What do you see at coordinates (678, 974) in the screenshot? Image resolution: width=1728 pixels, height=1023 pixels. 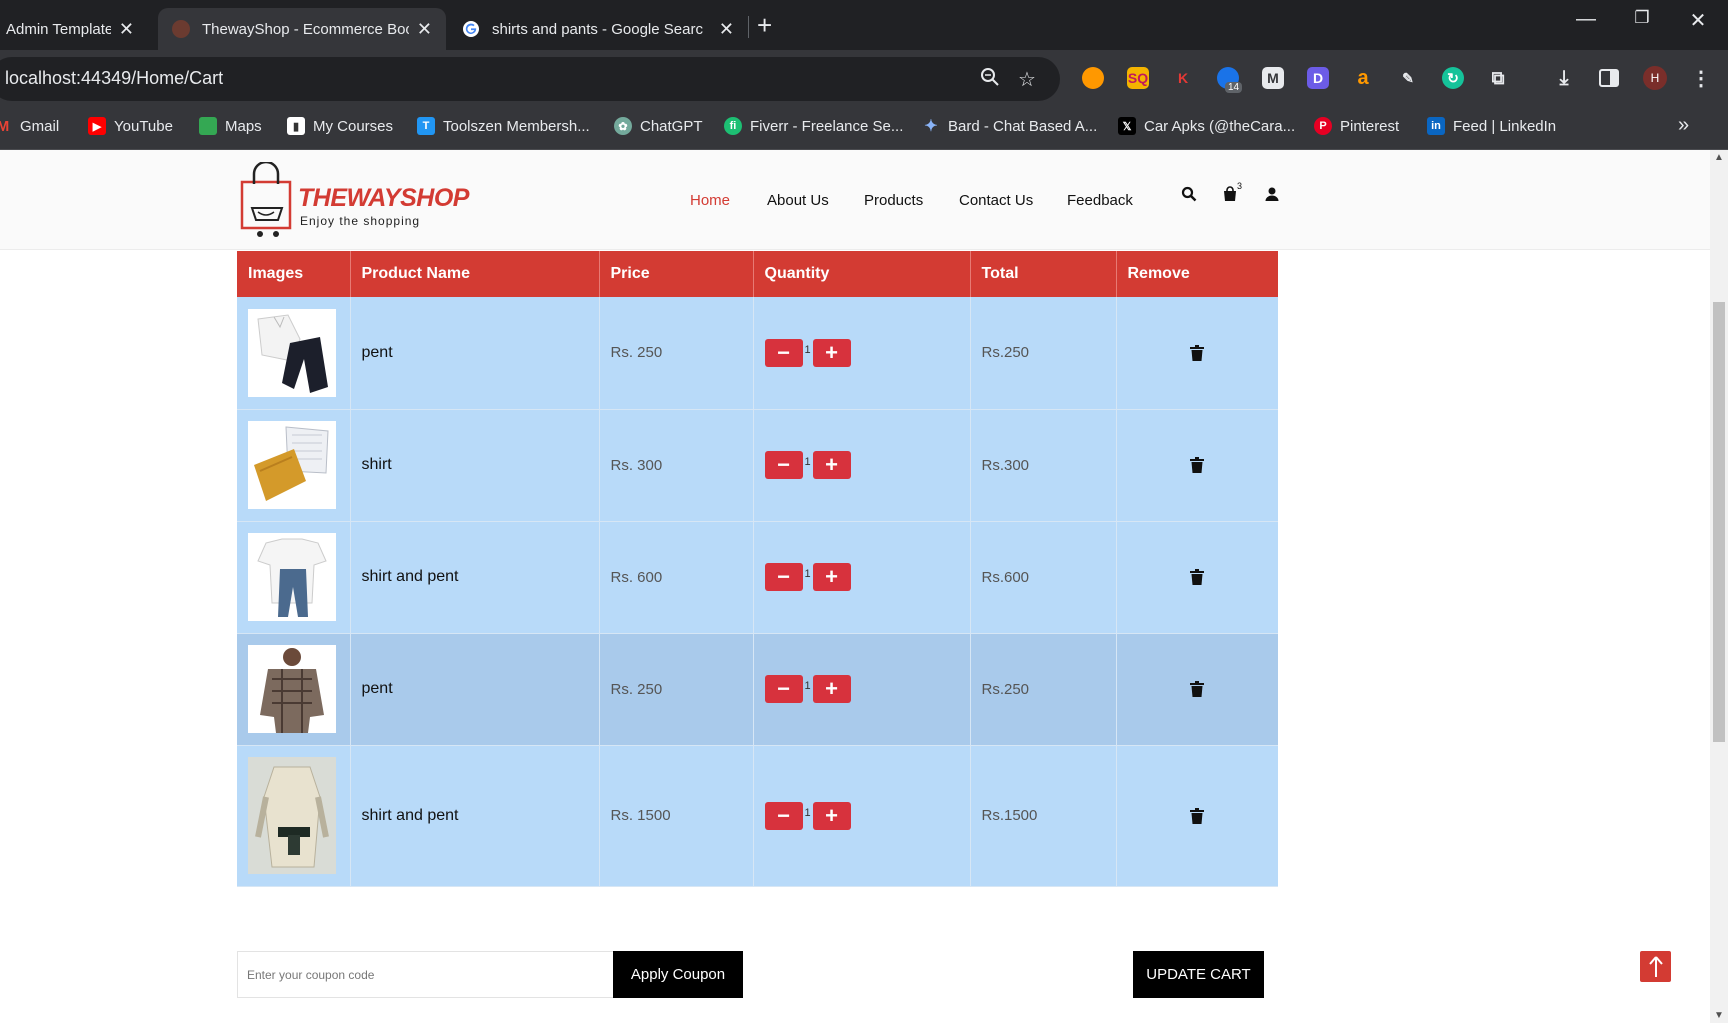 I see `apply-coupon-button: Apply Coupon` at bounding box center [678, 974].